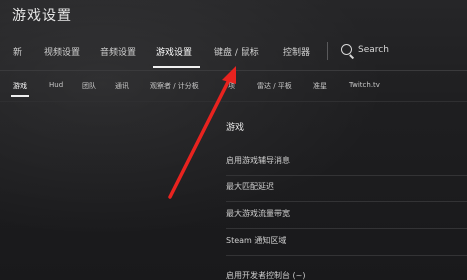  Describe the element at coordinates (346, 243) in the screenshot. I see `setting-row: Steam 通知区域` at that location.